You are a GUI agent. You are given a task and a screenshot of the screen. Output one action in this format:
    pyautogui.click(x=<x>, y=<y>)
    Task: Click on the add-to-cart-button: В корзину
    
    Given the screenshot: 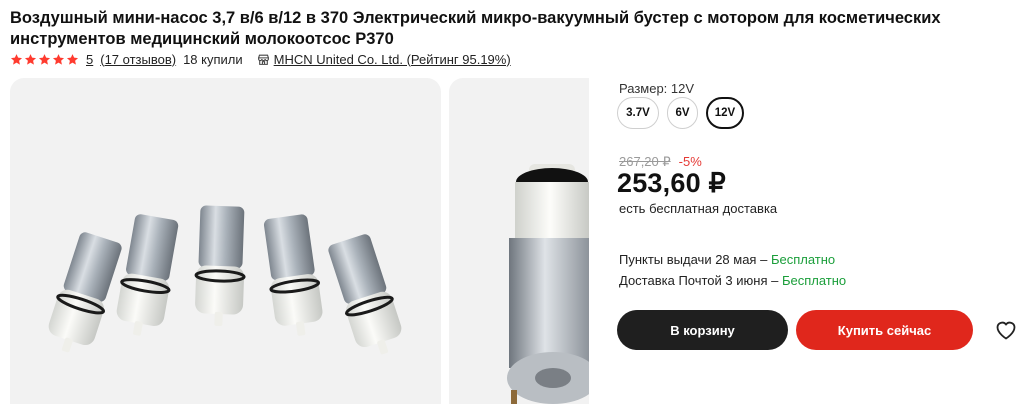 What is the action you would take?
    pyautogui.click(x=702, y=330)
    